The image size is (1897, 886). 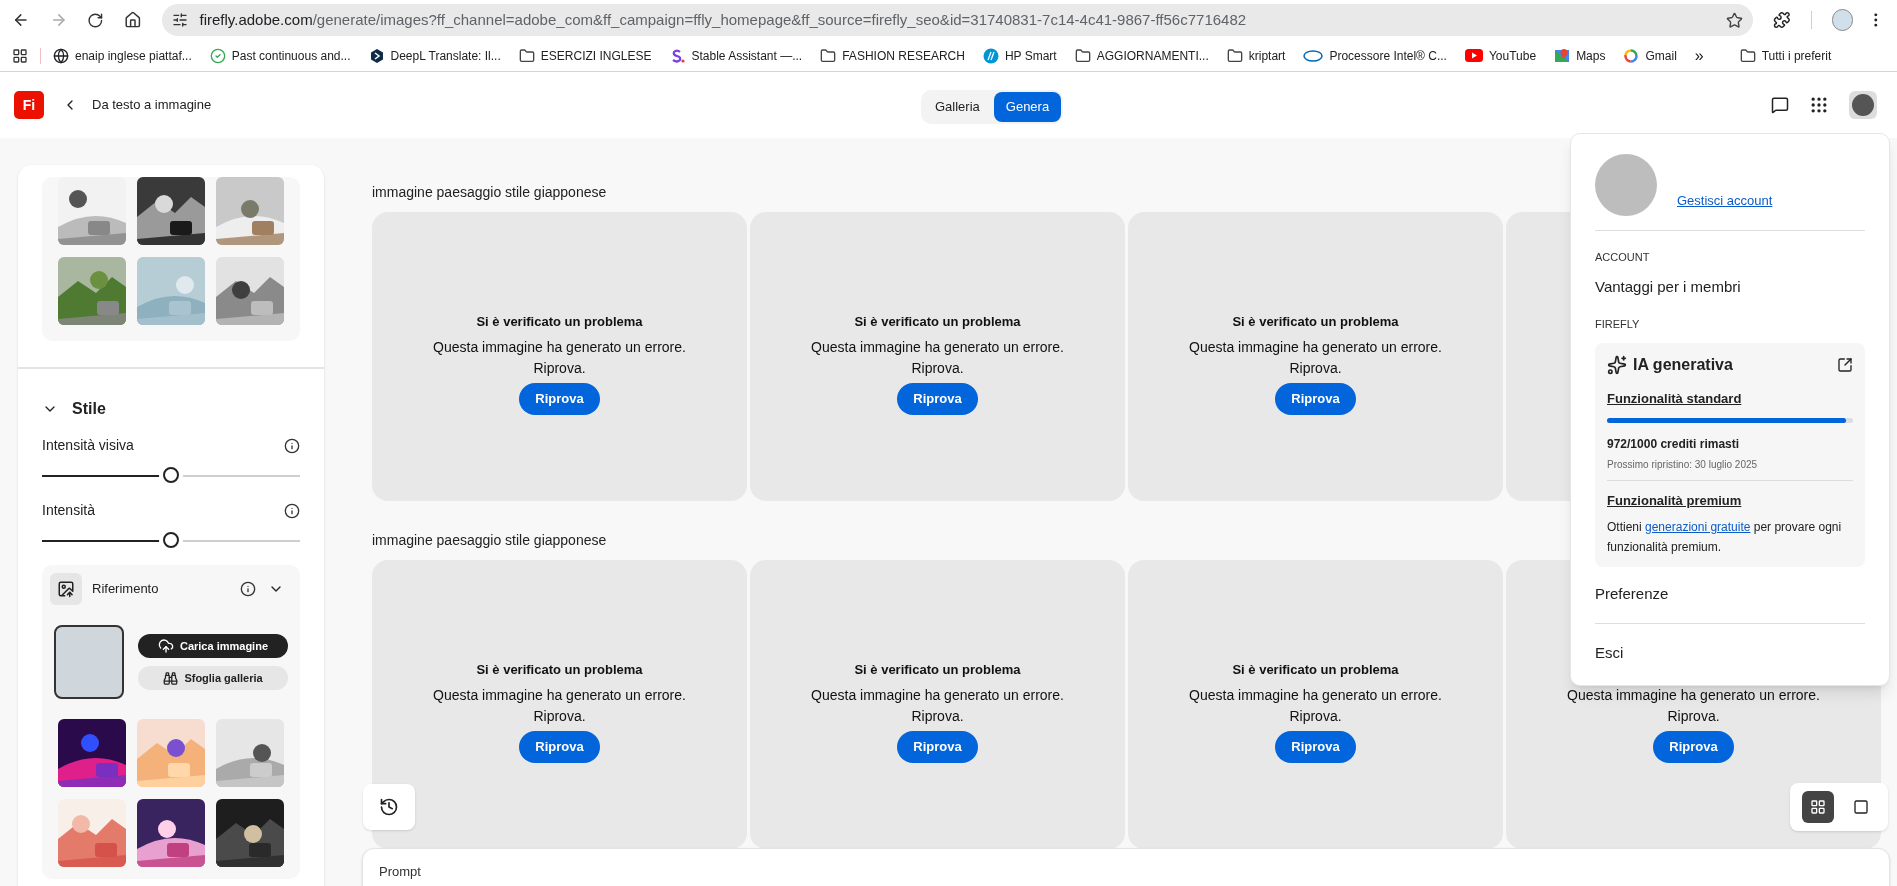 What do you see at coordinates (1845, 364) in the screenshot?
I see `external-link-icon` at bounding box center [1845, 364].